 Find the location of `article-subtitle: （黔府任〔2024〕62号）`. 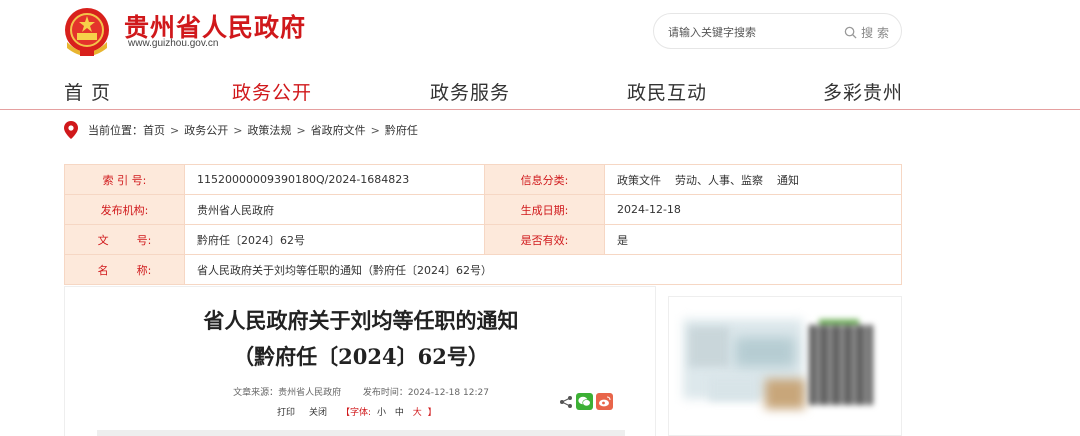

article-subtitle: （黔府任〔2024〕62号） is located at coordinates (361, 356).